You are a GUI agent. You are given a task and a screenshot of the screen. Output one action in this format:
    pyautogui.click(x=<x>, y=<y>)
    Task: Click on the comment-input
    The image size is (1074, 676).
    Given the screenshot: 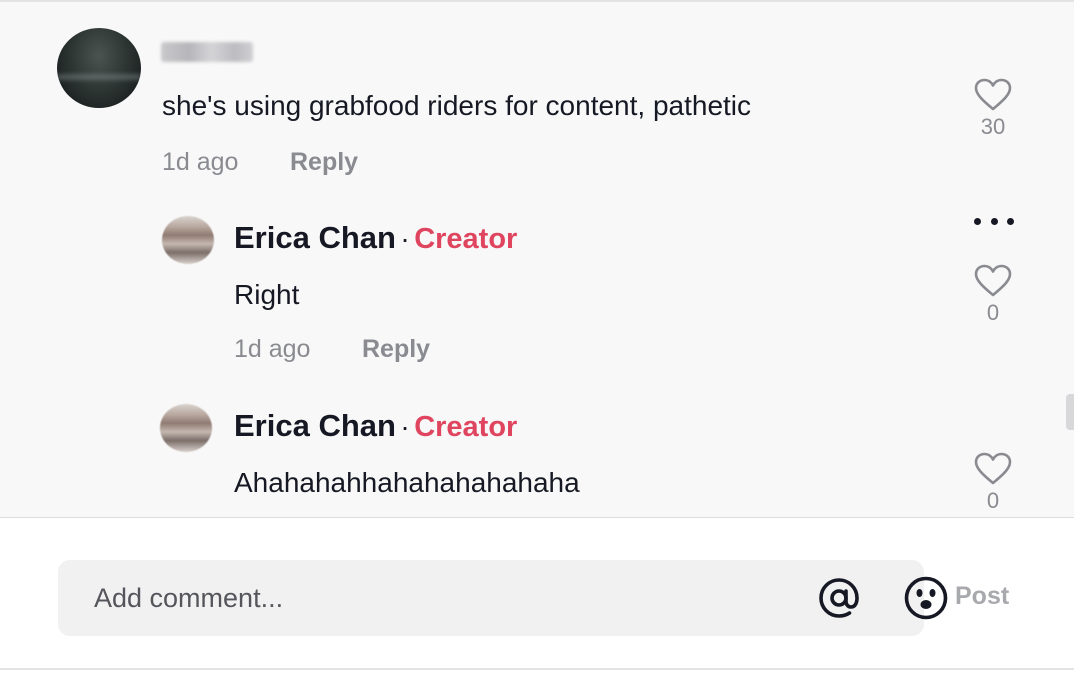 What is the action you would take?
    pyautogui.click(x=414, y=598)
    